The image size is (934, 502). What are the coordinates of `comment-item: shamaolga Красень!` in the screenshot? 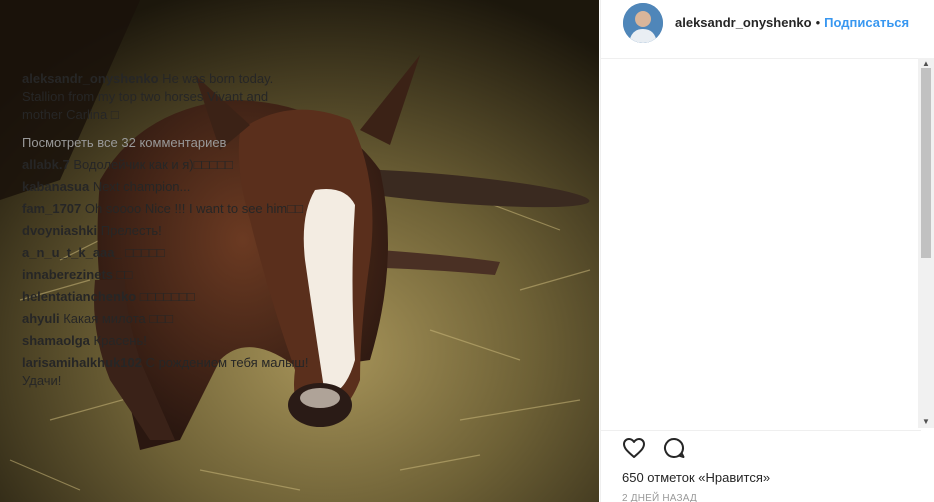 It's located at (166, 341).